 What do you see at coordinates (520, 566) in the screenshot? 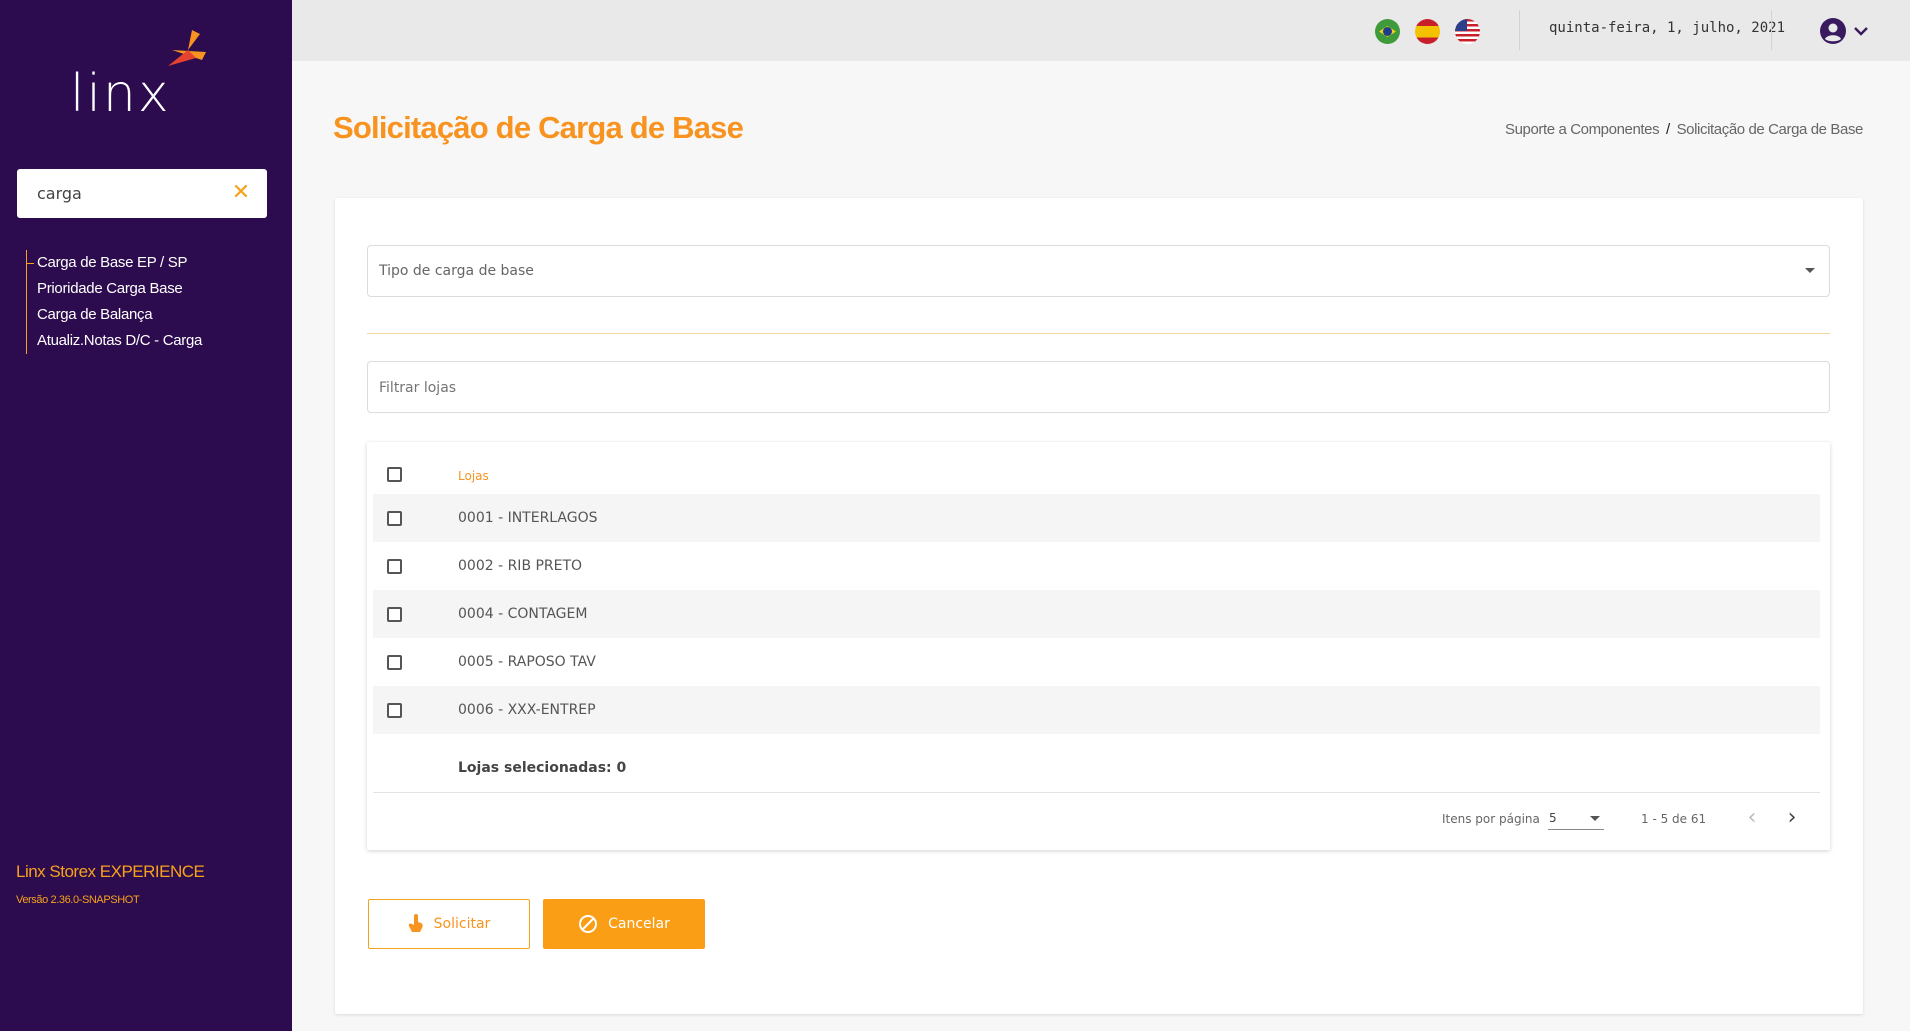
I see `store-name: 0002 - RIB PRETO` at bounding box center [520, 566].